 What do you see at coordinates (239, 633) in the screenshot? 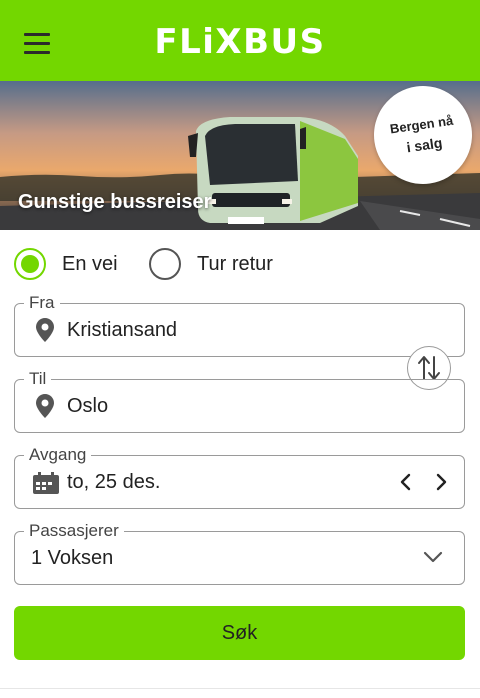
I see `search-button: Søk` at bounding box center [239, 633].